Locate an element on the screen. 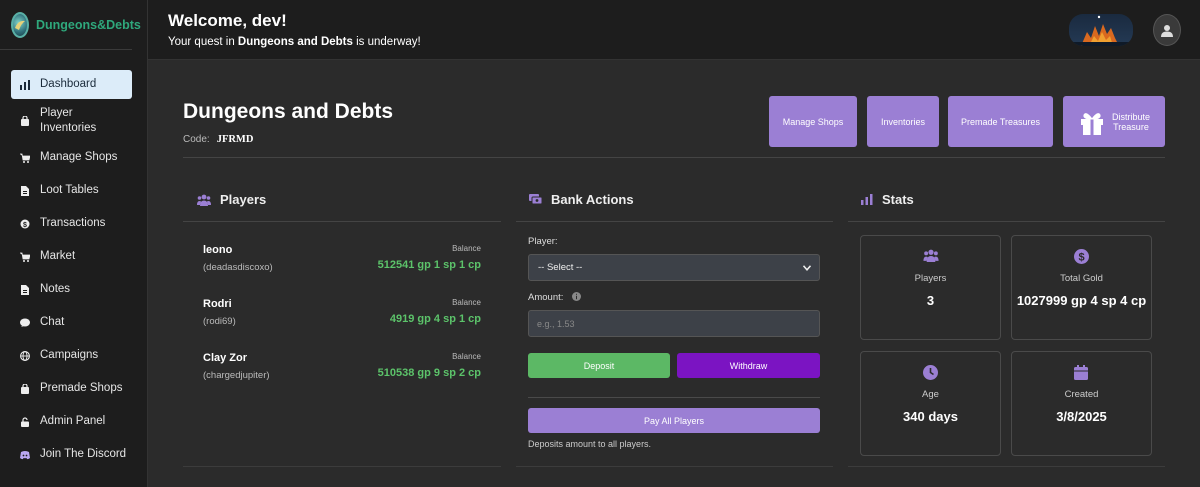 The image size is (1200, 487). sidebar-item-manage-shops: Manage Shops is located at coordinates (71, 157).